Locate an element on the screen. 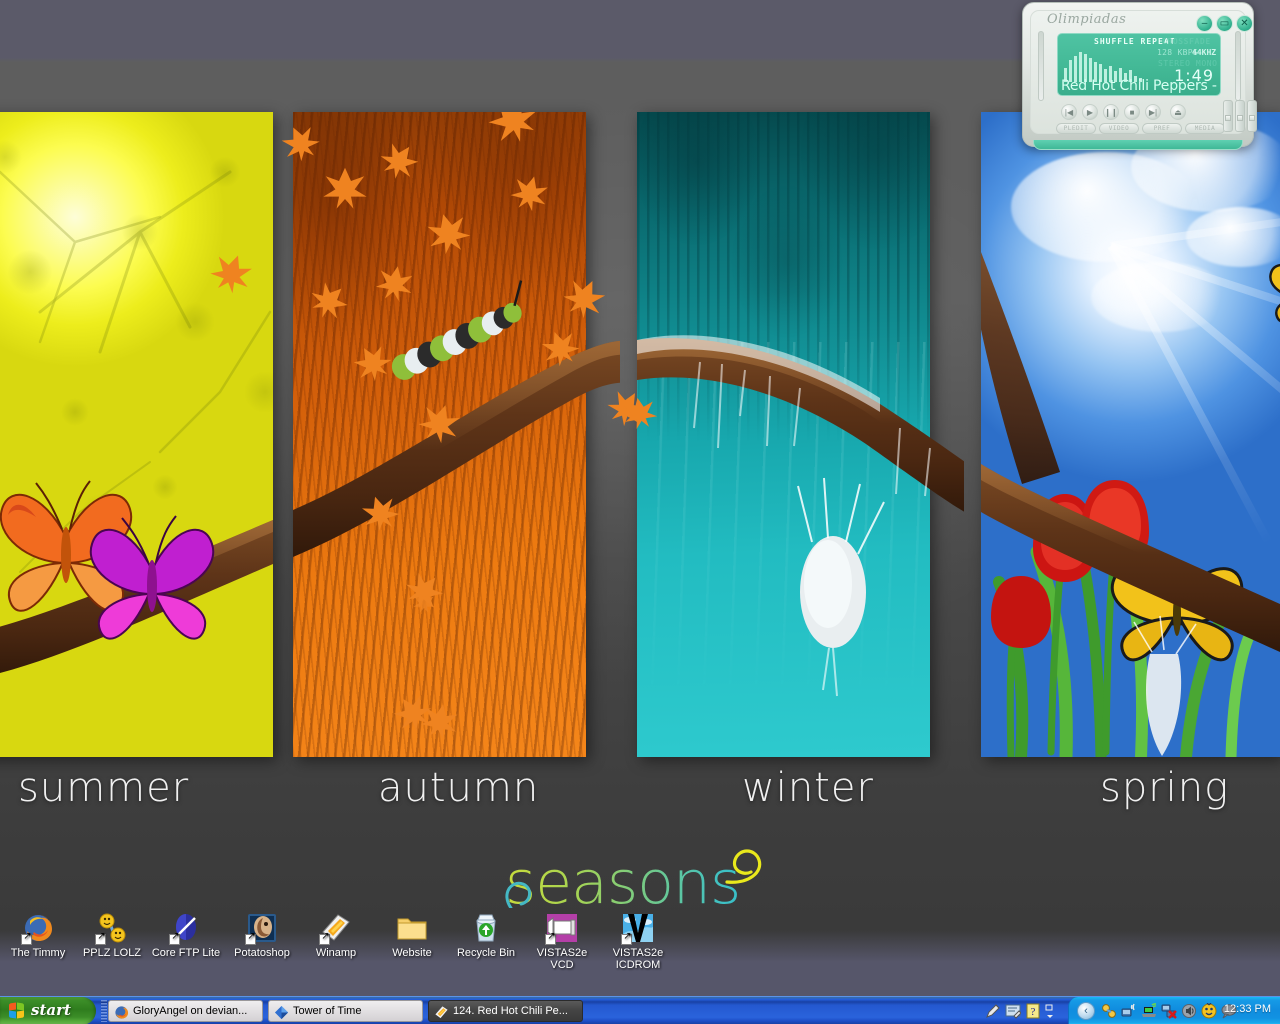 The height and width of the screenshot is (1024, 1280). desktop-icon-core-ftp-lite: Core FTP Lite is located at coordinates (186, 935).